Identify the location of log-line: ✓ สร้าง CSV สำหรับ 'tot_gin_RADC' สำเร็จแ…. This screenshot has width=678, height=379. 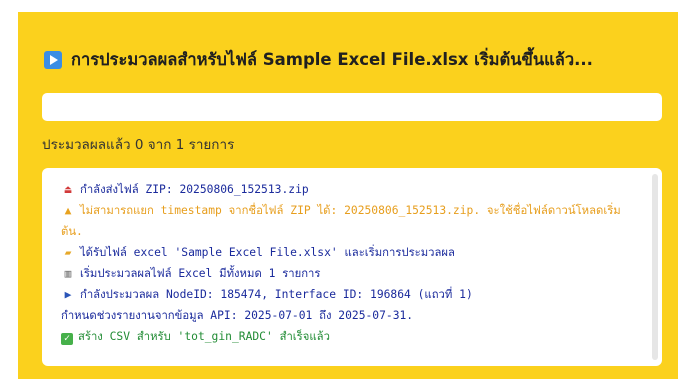
(350, 336).